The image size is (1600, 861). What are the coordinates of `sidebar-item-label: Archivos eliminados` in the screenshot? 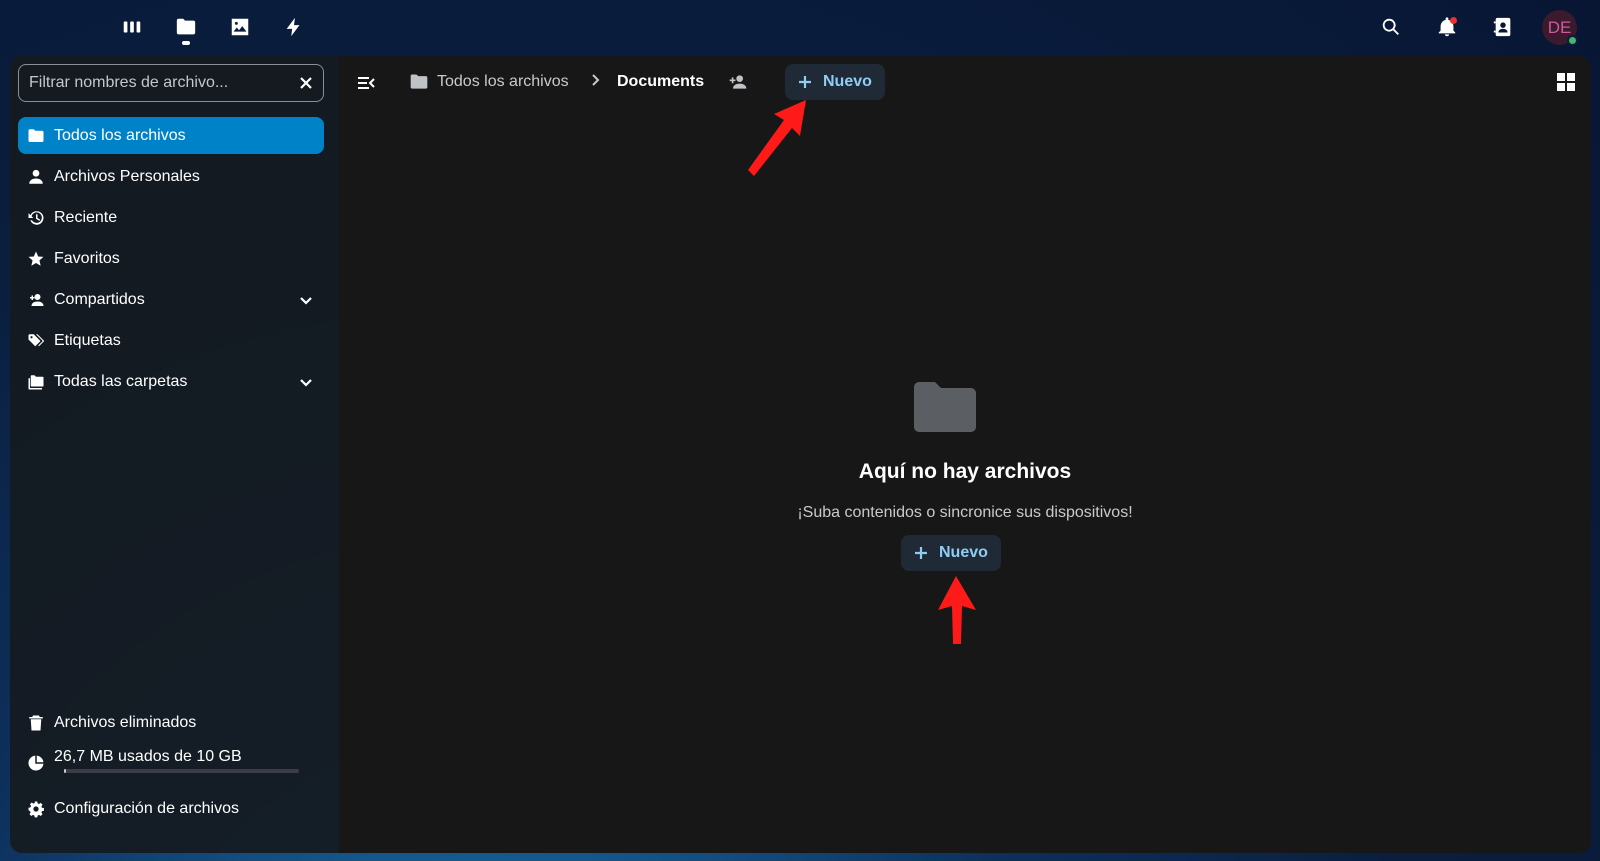 It's located at (125, 722).